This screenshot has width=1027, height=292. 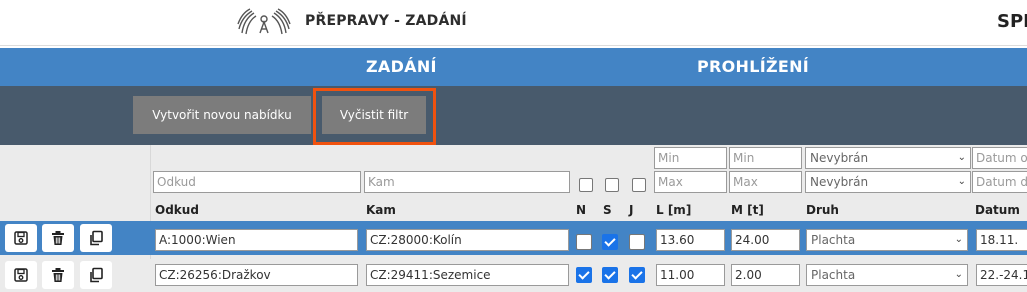 What do you see at coordinates (467, 240) in the screenshot?
I see `to-input: CZ:28000:Kolín` at bounding box center [467, 240].